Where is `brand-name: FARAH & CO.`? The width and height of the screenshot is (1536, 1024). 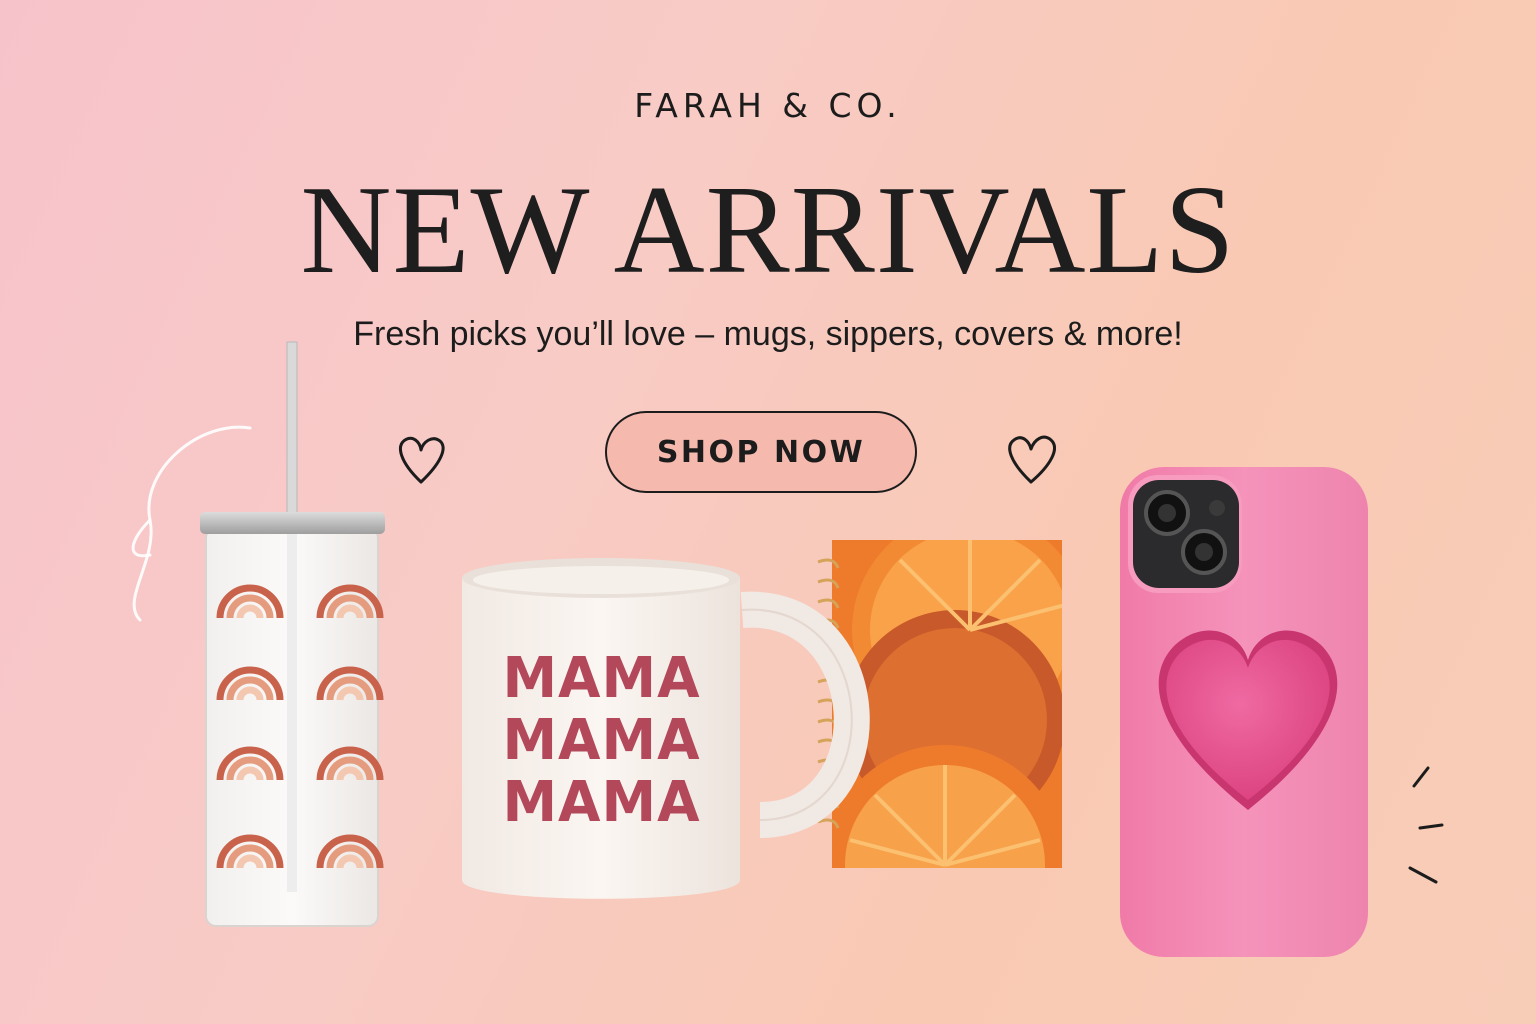
brand-name: FARAH & CO. is located at coordinates (768, 105).